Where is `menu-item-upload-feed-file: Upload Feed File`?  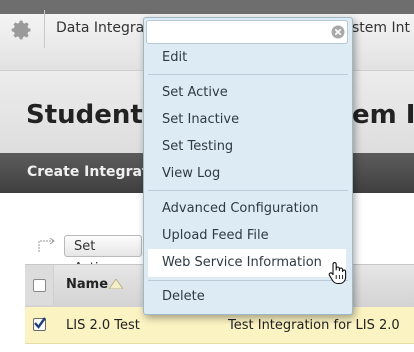 menu-item-upload-feed-file: Upload Feed File is located at coordinates (215, 235).